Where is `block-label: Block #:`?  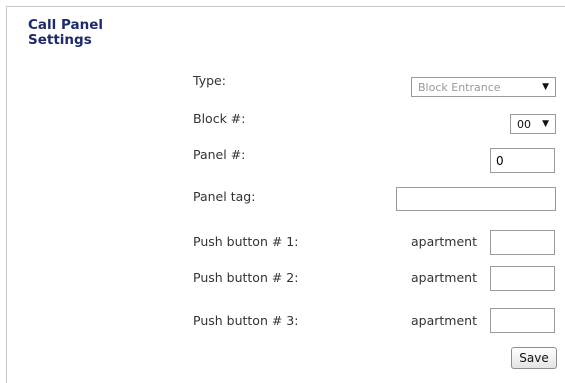
block-label: Block #: is located at coordinates (219, 118).